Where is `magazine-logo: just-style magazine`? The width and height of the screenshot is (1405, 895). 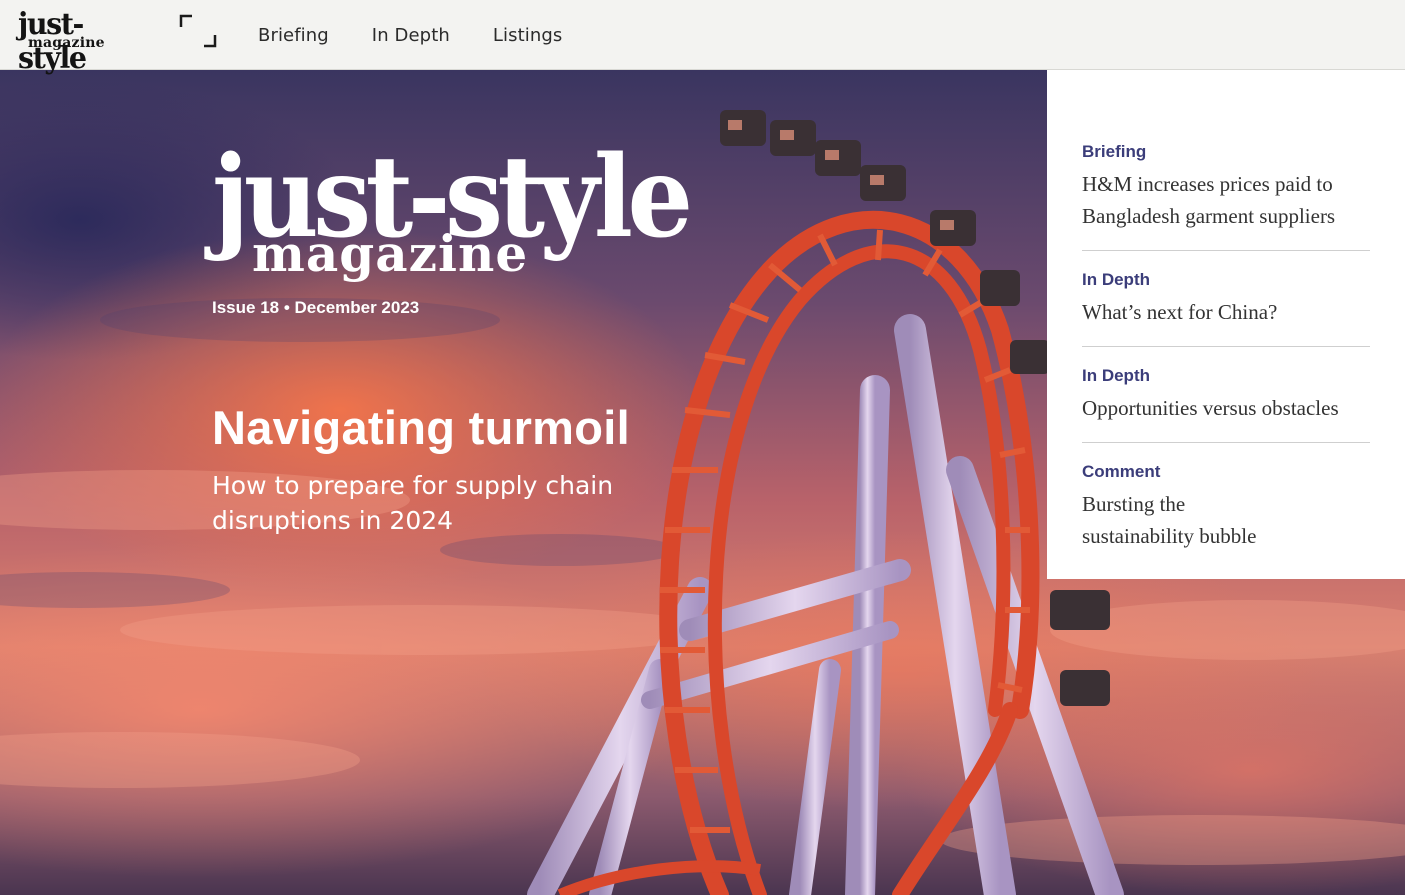 magazine-logo: just-style magazine is located at coordinates (452, 218).